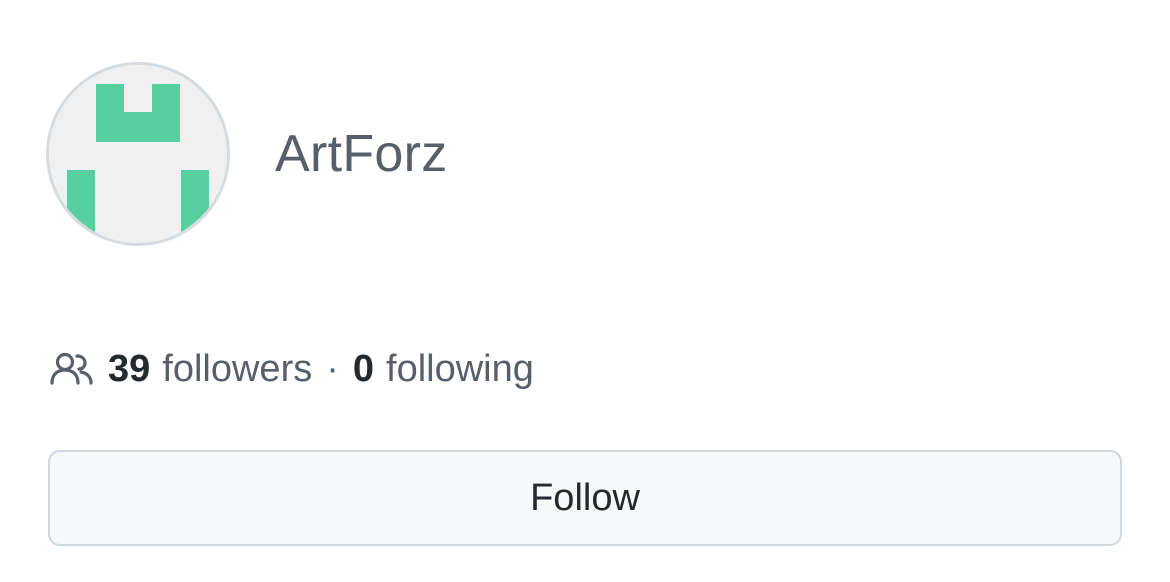  Describe the element at coordinates (361, 154) in the screenshot. I see `username: ArtForz` at that location.